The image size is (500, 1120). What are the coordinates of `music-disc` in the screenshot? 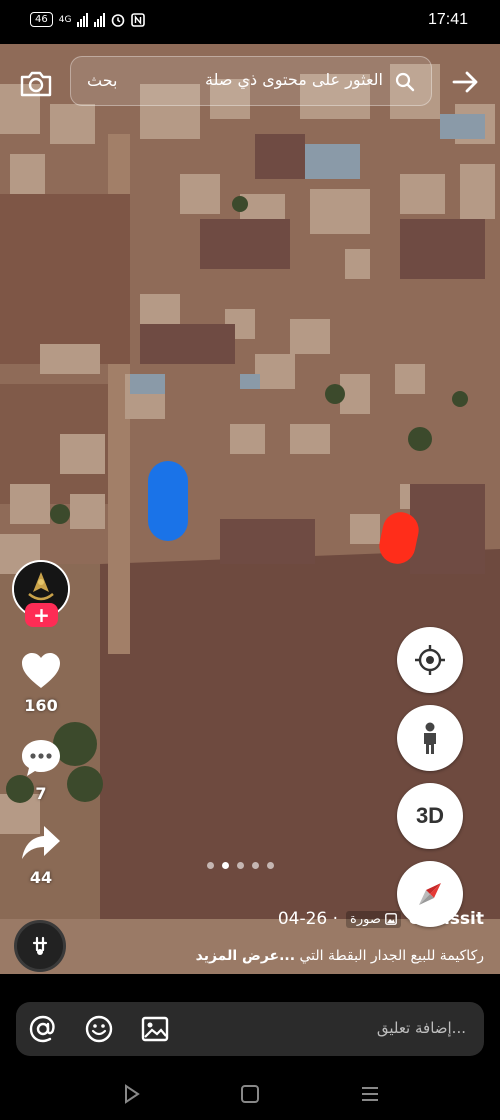 It's located at (40, 946).